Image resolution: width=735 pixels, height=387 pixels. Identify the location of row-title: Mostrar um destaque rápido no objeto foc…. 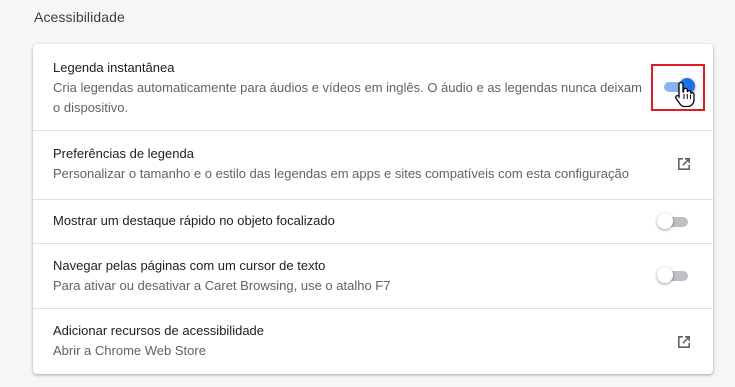
(194, 220).